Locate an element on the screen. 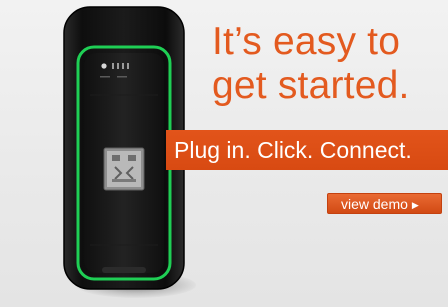 The width and height of the screenshot is (448, 307). tagline-text: Plug in. Click. Connect. is located at coordinates (293, 150).